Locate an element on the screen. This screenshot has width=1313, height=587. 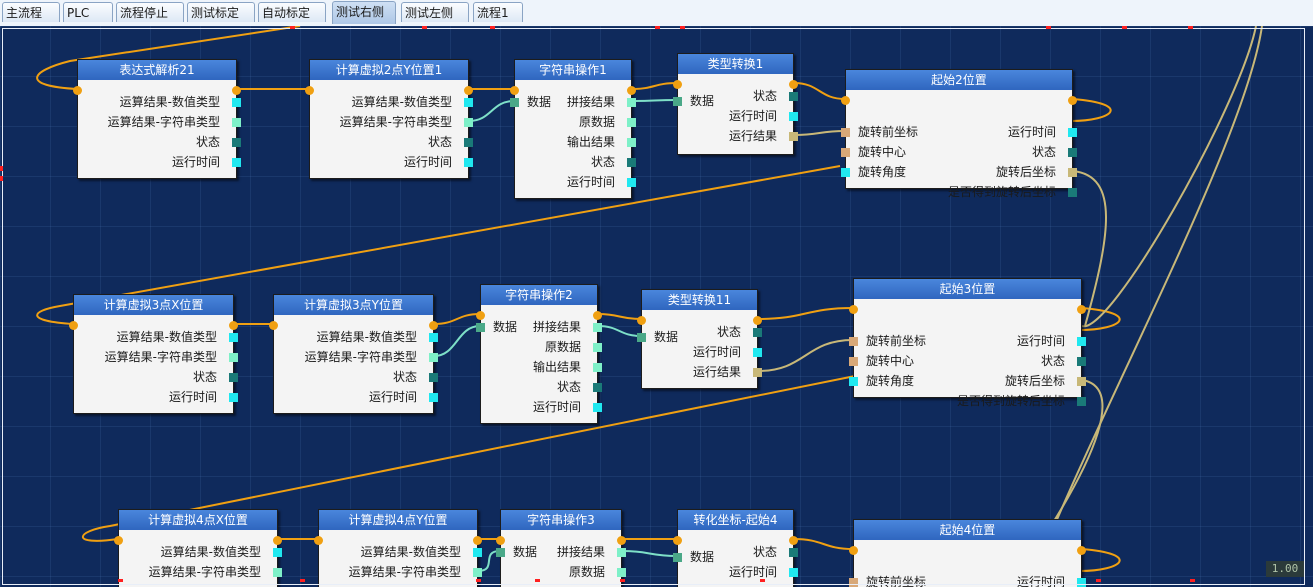
node-2: 字符串操作1 拼接结果 原数据 输出结果 状态 运行时间 数据 is located at coordinates (573, 129).